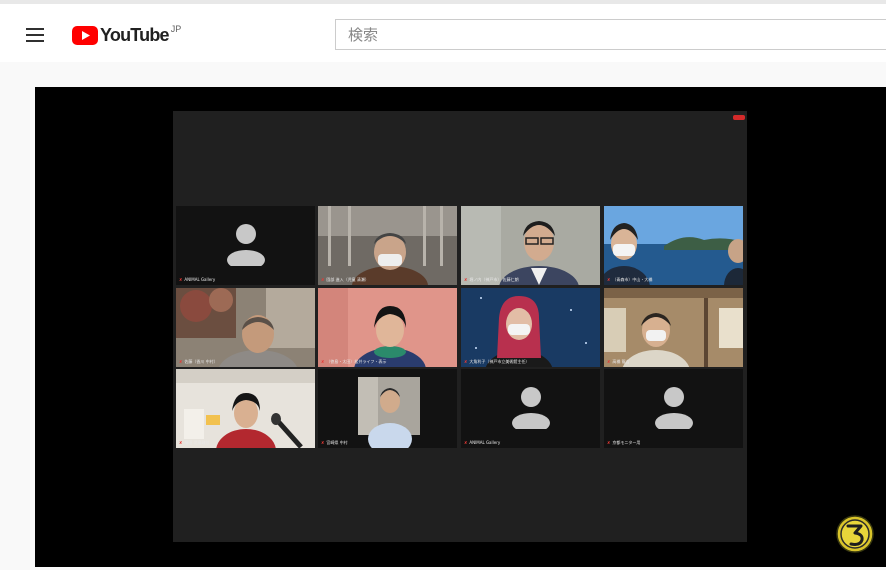  I want to click on participant-tile-active-speaker: ✘ 佐藤（香川 中村）, so click(245, 327).